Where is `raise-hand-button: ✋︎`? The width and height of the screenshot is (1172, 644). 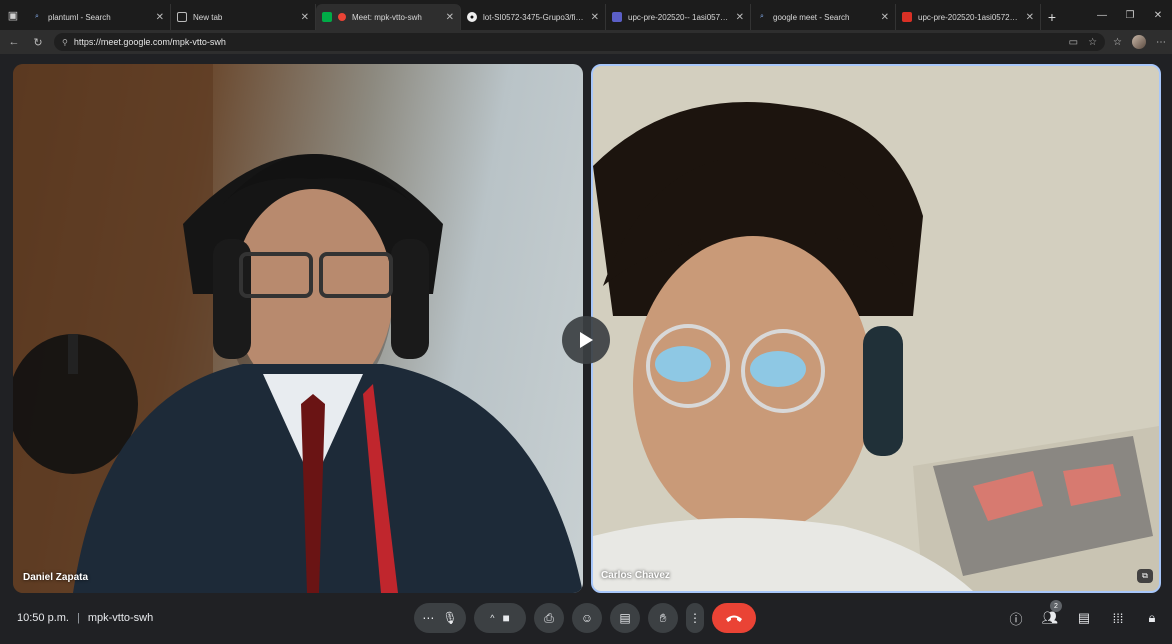
raise-hand-button: ✋︎ is located at coordinates (663, 618).